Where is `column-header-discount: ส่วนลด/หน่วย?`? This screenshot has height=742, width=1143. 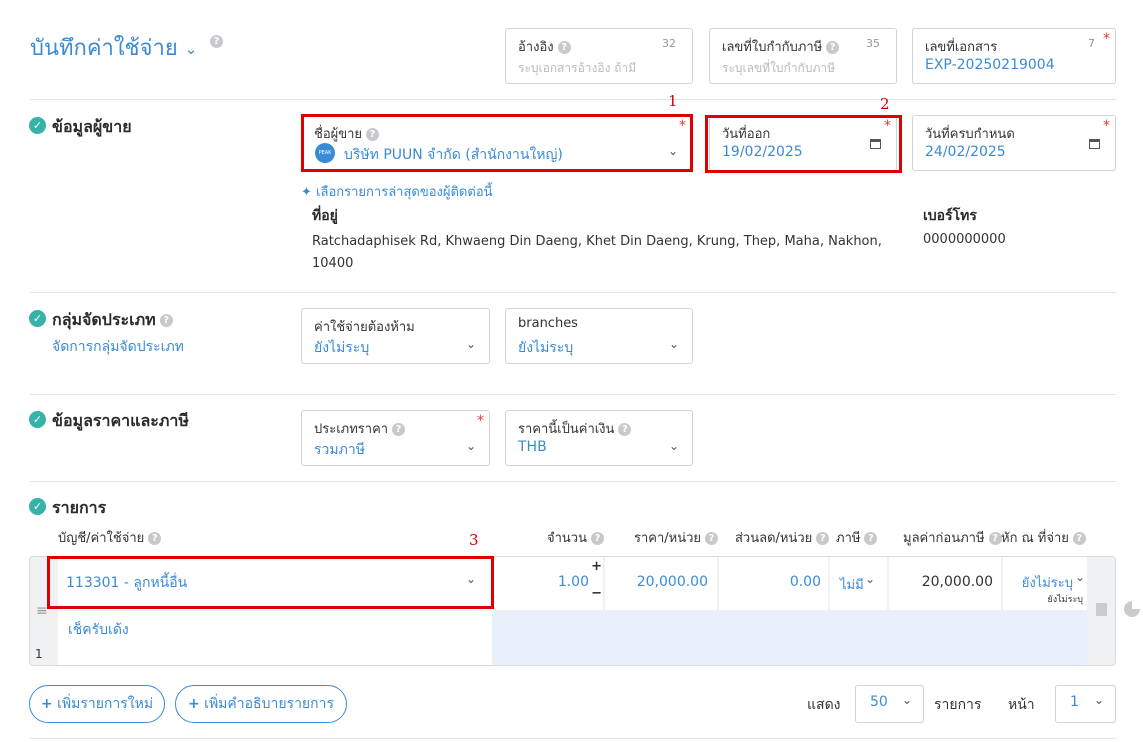 column-header-discount: ส่วนลด/หน่วย? is located at coordinates (782, 537).